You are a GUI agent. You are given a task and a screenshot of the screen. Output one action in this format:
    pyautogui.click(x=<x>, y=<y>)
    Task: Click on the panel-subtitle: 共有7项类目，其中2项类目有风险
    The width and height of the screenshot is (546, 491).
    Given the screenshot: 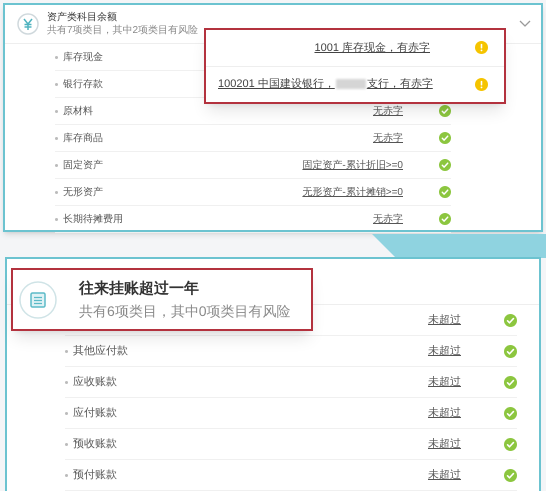 What is the action you would take?
    pyautogui.click(x=122, y=30)
    